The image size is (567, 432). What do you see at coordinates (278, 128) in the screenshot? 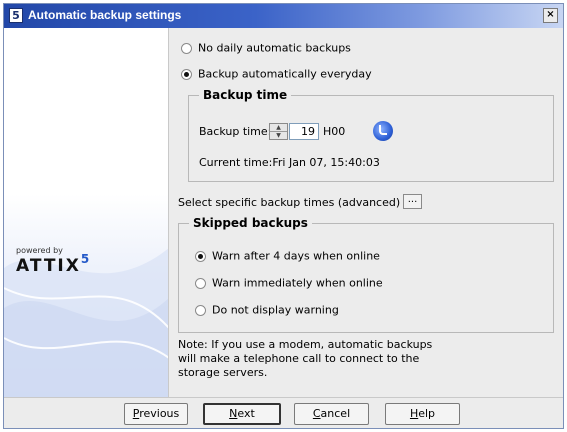
I see `spin-up-icon: ▲` at bounding box center [278, 128].